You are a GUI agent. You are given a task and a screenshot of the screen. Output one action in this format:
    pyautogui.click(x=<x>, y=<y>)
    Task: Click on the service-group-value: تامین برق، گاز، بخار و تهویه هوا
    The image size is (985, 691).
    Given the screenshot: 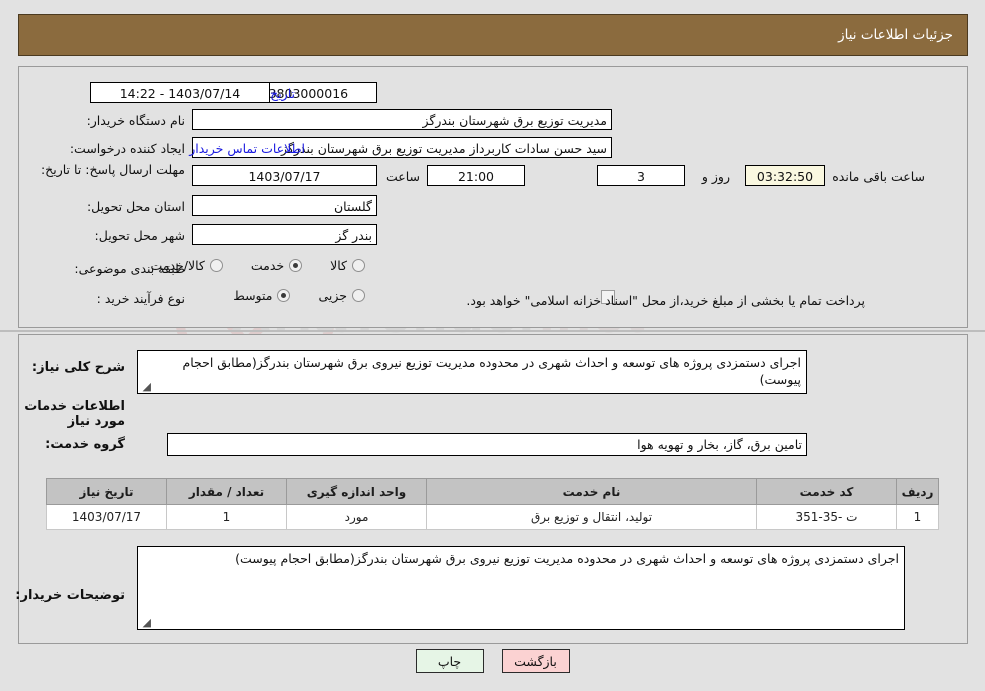 What is the action you would take?
    pyautogui.click(x=487, y=444)
    